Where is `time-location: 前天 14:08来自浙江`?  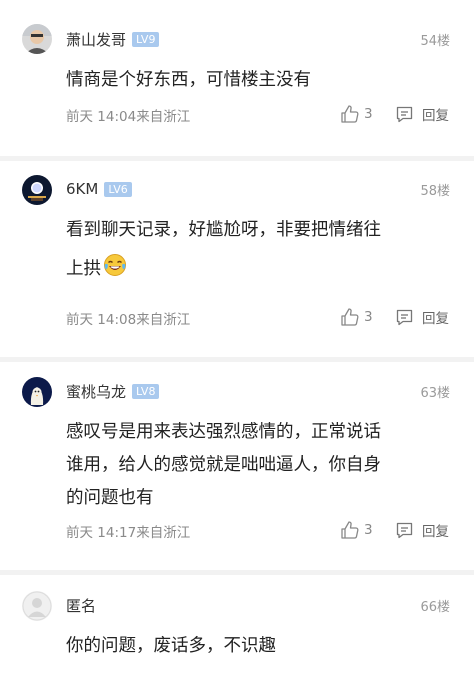
time-location: 前天 14:08来自浙江 is located at coordinates (128, 320).